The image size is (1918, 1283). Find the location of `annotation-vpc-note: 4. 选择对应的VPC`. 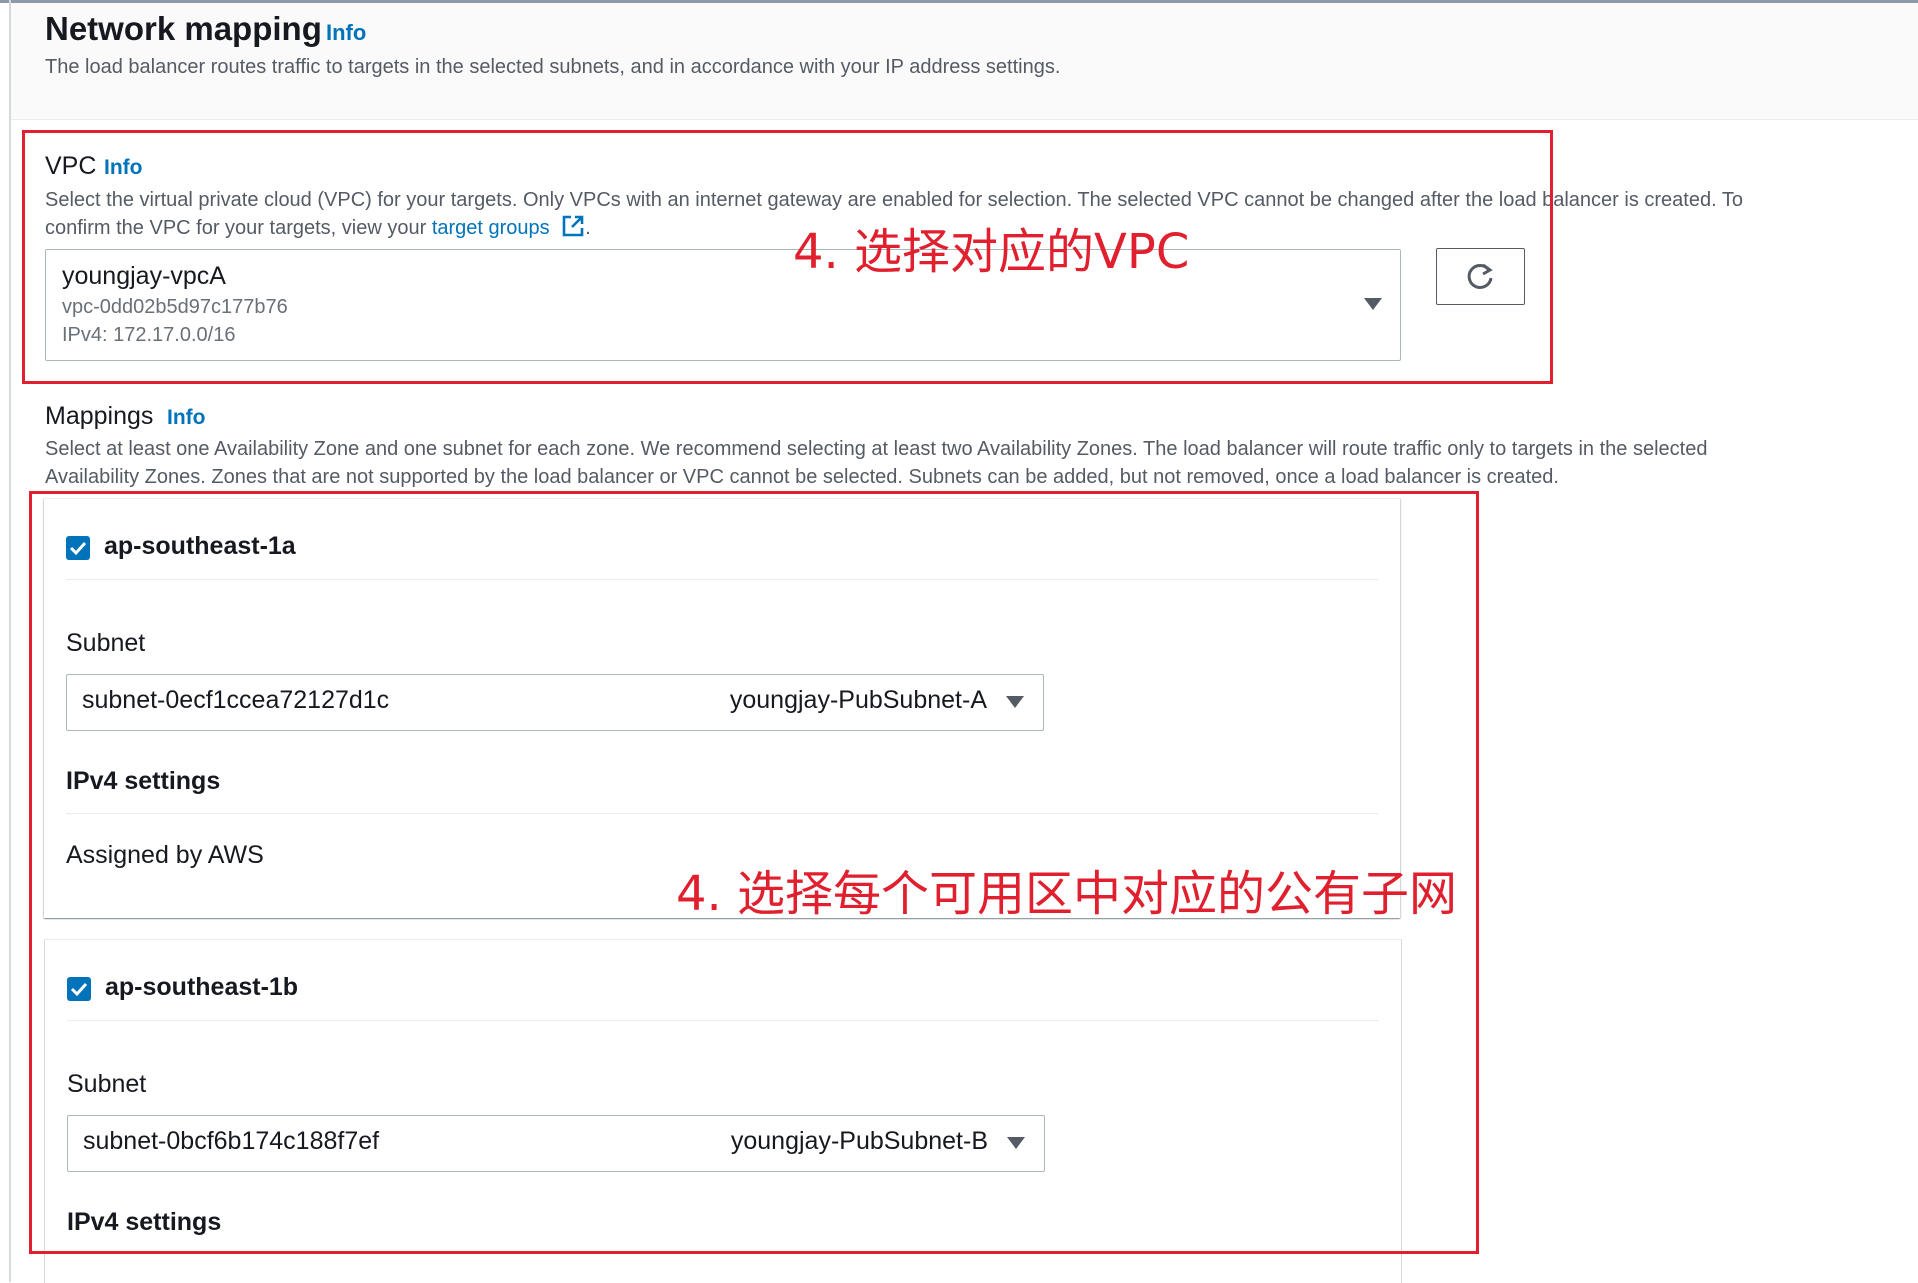

annotation-vpc-note: 4. 选择对应的VPC is located at coordinates (991, 252).